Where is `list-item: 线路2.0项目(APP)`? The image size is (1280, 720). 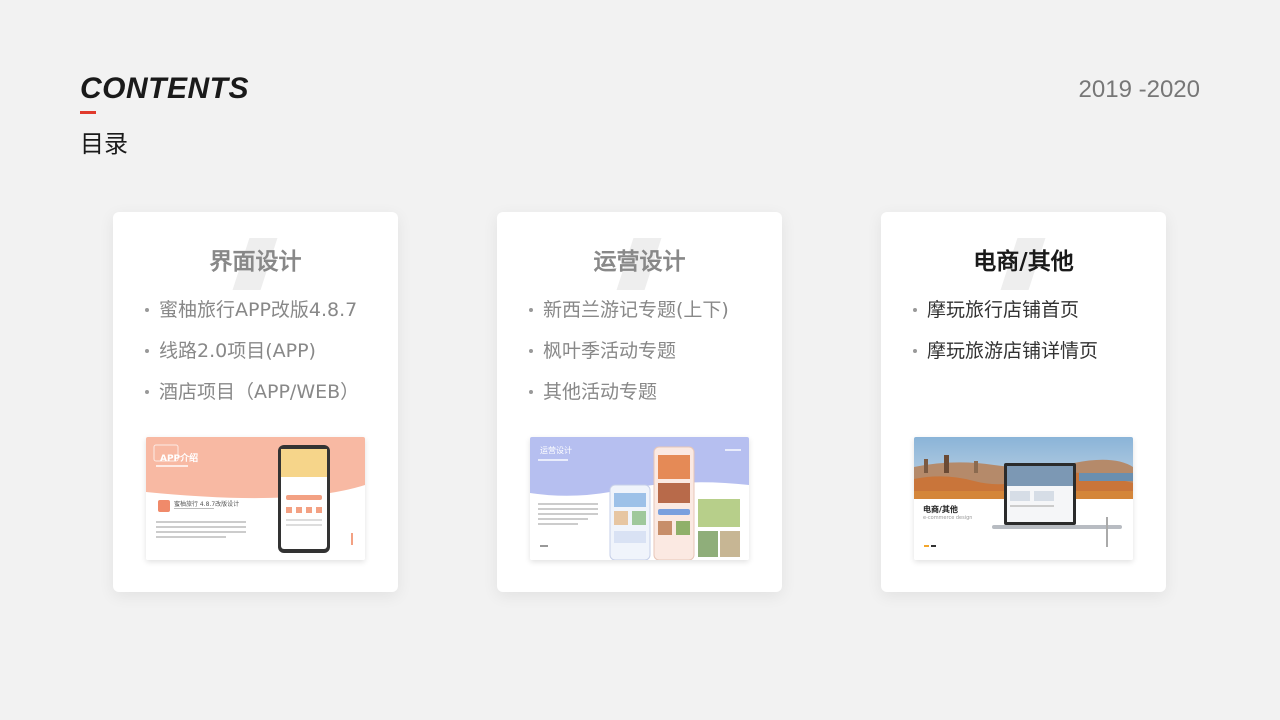 list-item: 线路2.0项目(APP) is located at coordinates (252, 357).